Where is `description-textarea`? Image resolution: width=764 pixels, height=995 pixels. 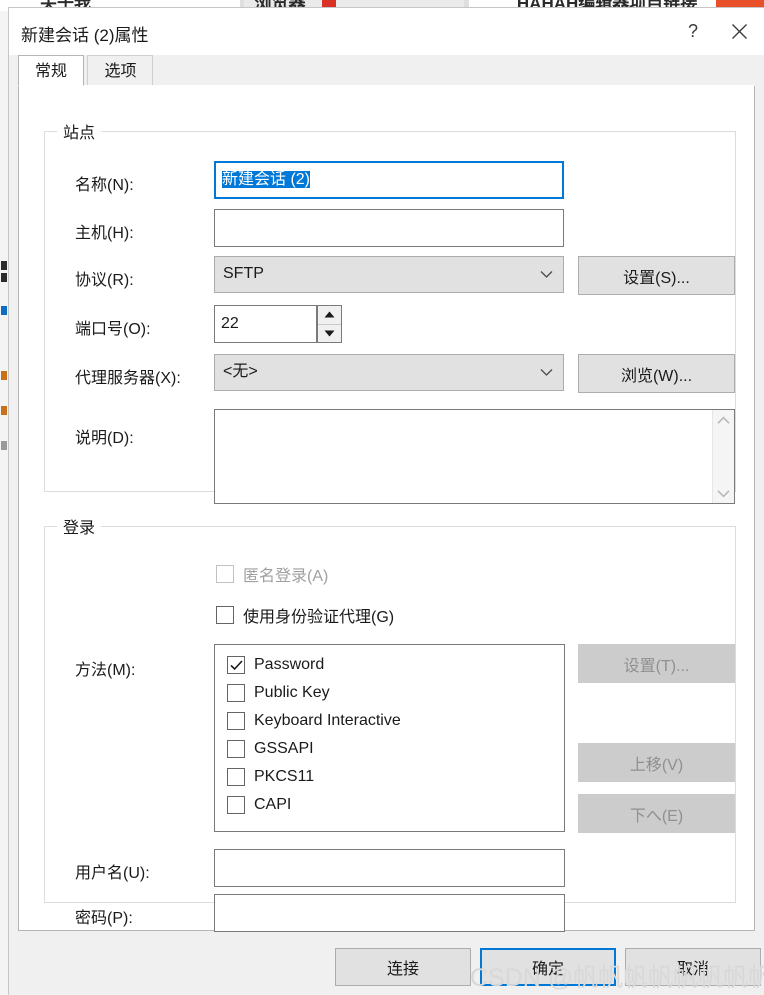
description-textarea is located at coordinates (463, 456).